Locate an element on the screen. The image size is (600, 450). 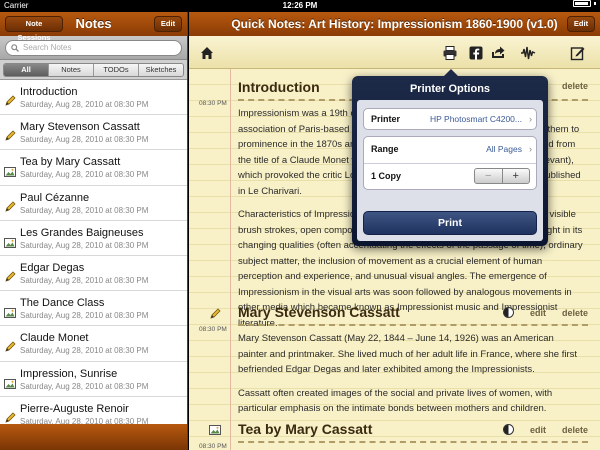
copies-label: 1 Copy is located at coordinates (386, 176).